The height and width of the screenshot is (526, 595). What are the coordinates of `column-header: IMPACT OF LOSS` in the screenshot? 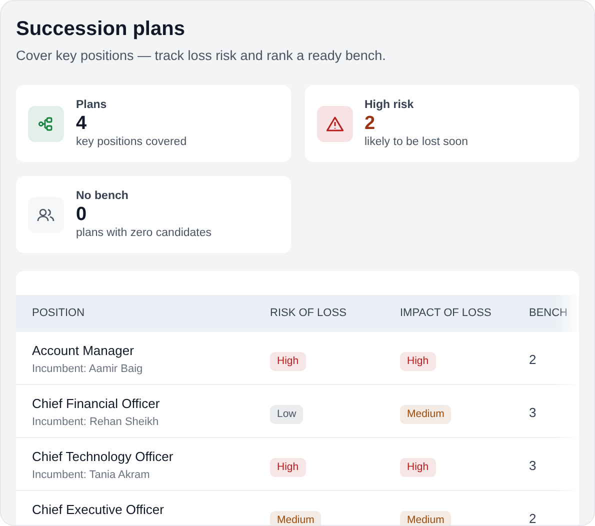 It's located at (464, 313).